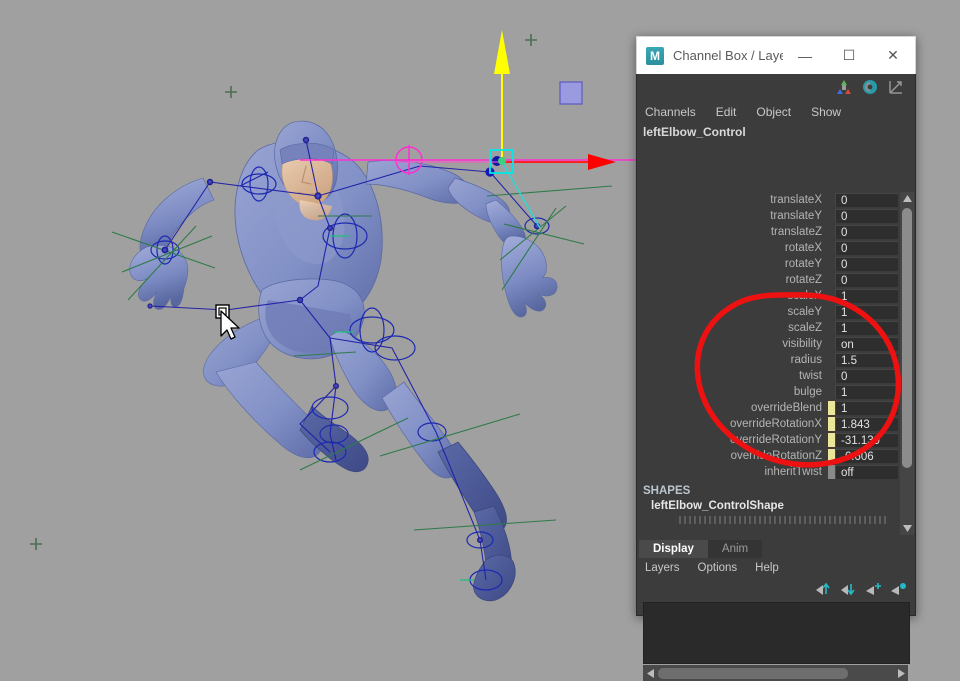 The height and width of the screenshot is (681, 960). I want to click on channel-row: inheritTwist off, so click(768, 472).